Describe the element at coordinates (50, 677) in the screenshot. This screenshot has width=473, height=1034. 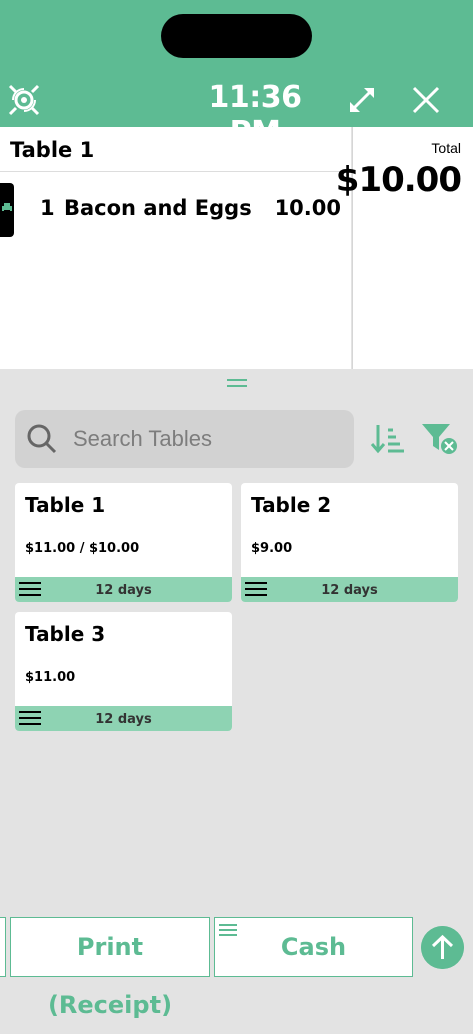
I see `table-card-amount: $11.00` at that location.